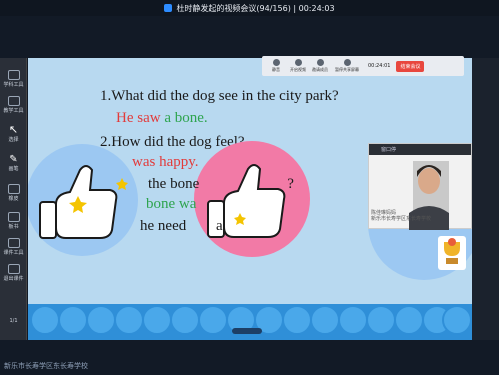  What do you see at coordinates (13, 243) in the screenshot?
I see `courseware-icon` at bounding box center [13, 243].